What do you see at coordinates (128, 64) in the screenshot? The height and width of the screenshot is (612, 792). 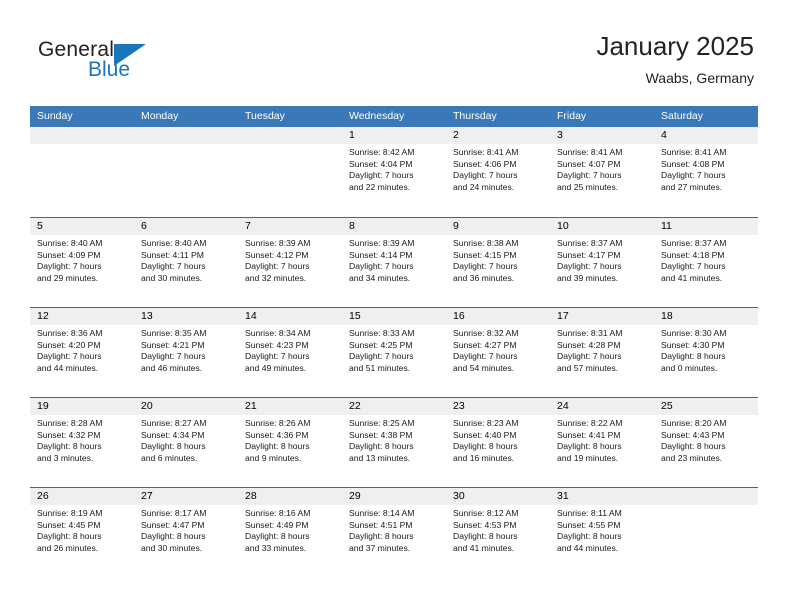 I see `general-blue-logo: General Blue` at bounding box center [128, 64].